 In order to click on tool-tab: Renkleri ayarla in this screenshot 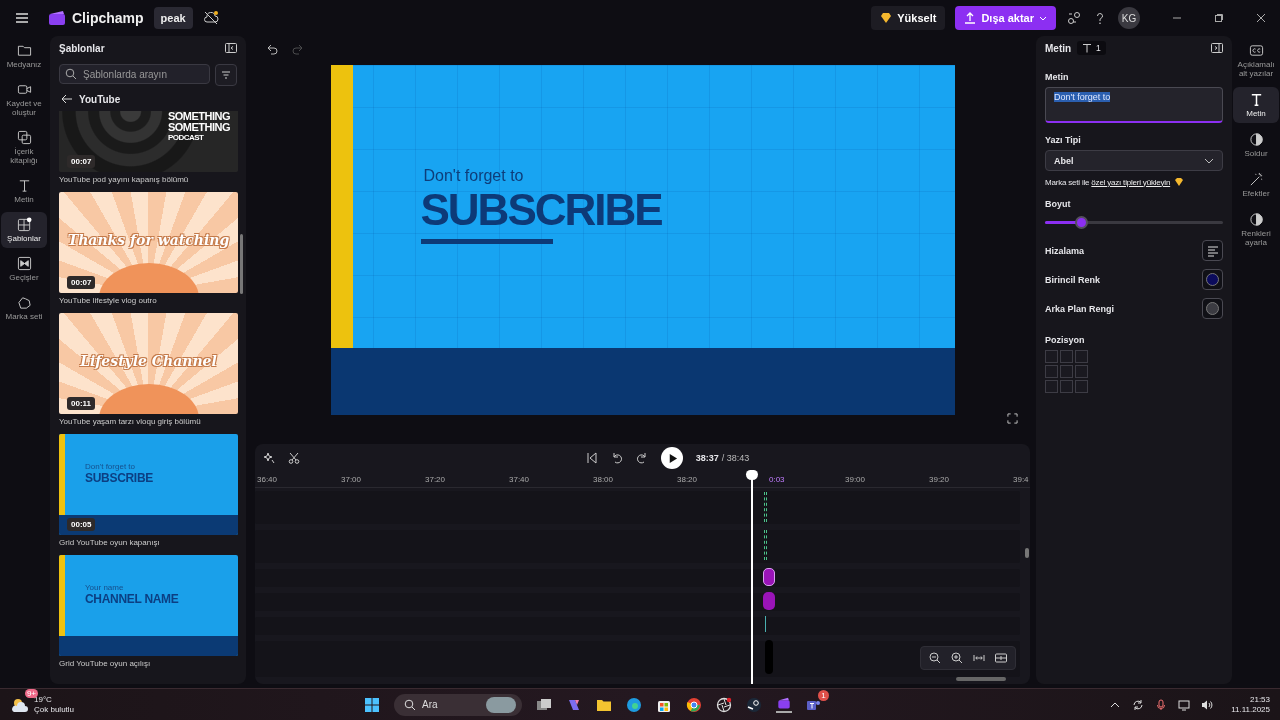, I will do `click(1256, 229)`.